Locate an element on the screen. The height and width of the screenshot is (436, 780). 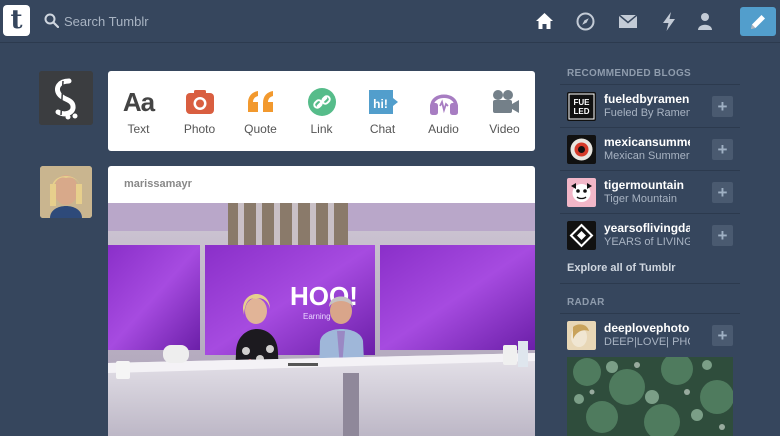
blog-title: YEARS of LIVING DAN is located at coordinates (647, 242).